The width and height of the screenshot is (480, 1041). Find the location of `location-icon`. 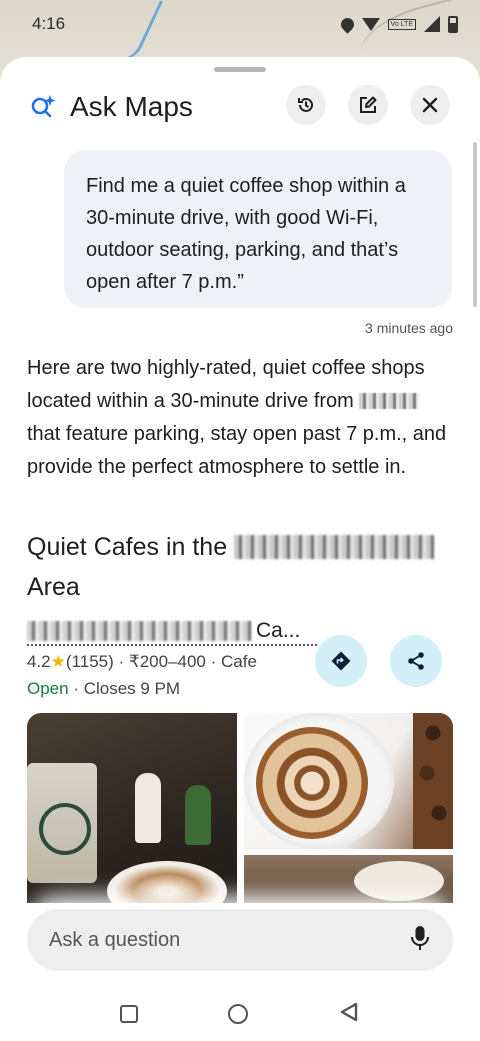

location-icon is located at coordinates (347, 24).